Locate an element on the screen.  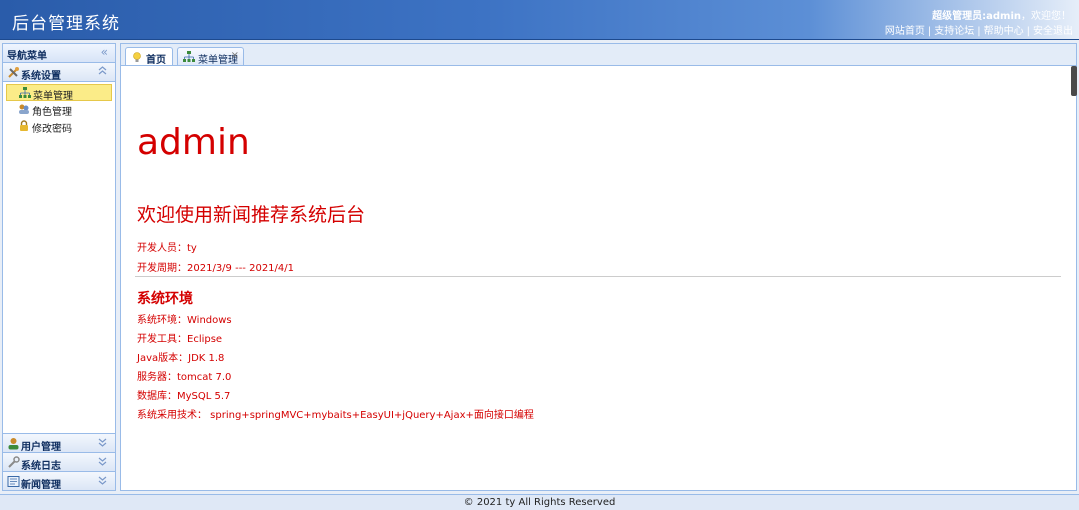
menu-item-label: 修改密码 is located at coordinates (52, 129).